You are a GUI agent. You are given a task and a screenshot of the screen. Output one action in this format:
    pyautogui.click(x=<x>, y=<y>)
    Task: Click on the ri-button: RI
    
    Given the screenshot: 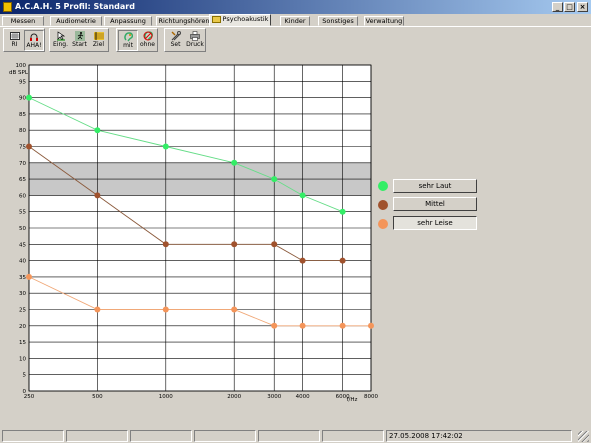 What is the action you would take?
    pyautogui.click(x=14, y=40)
    